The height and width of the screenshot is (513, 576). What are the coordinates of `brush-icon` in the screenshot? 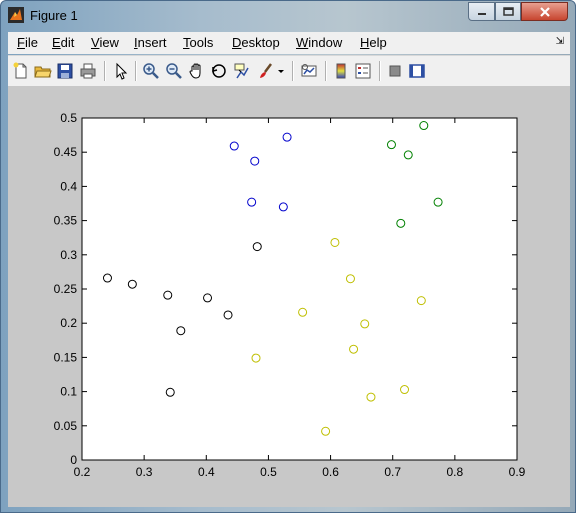 It's located at (266, 71).